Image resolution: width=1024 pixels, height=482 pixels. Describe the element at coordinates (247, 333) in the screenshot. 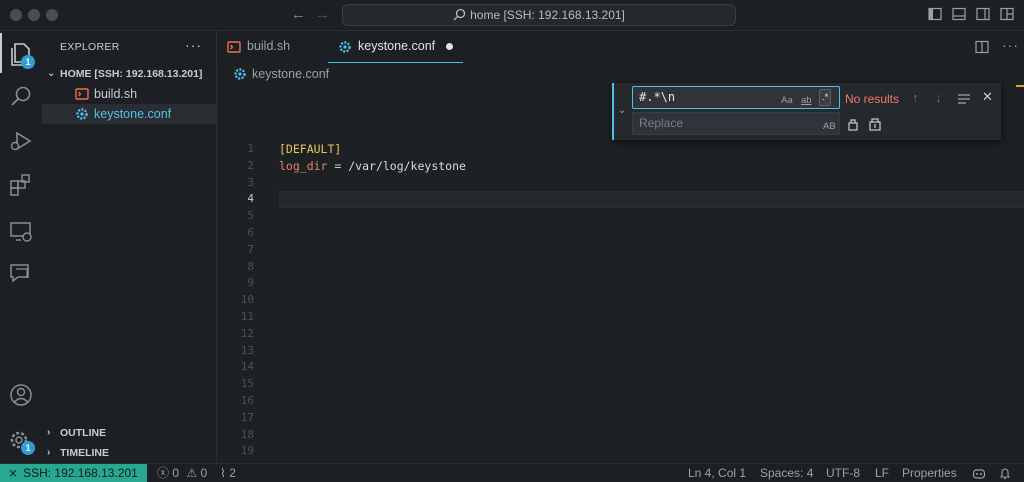

I see `line-number: 12` at that location.